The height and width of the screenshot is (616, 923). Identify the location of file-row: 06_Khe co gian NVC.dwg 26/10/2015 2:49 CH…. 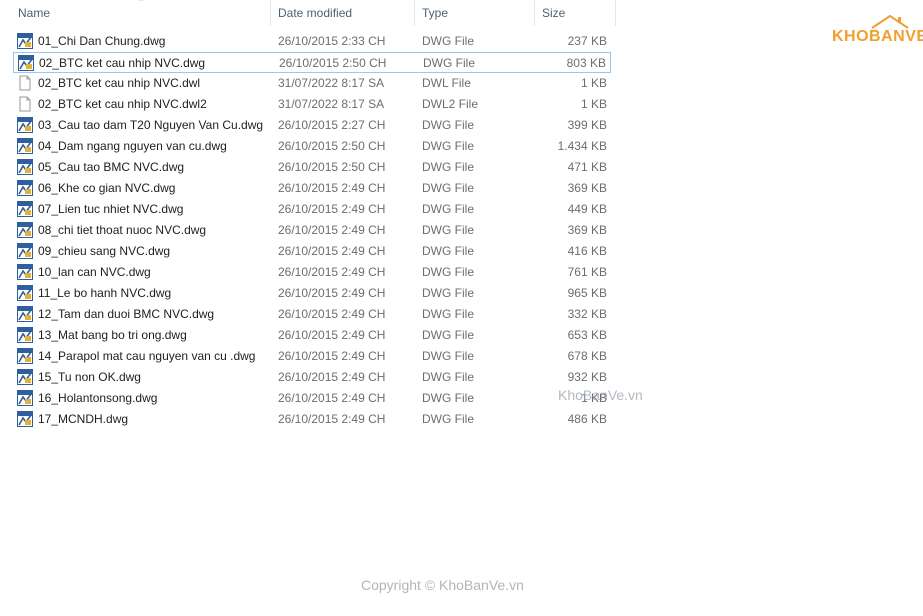
(312, 188).